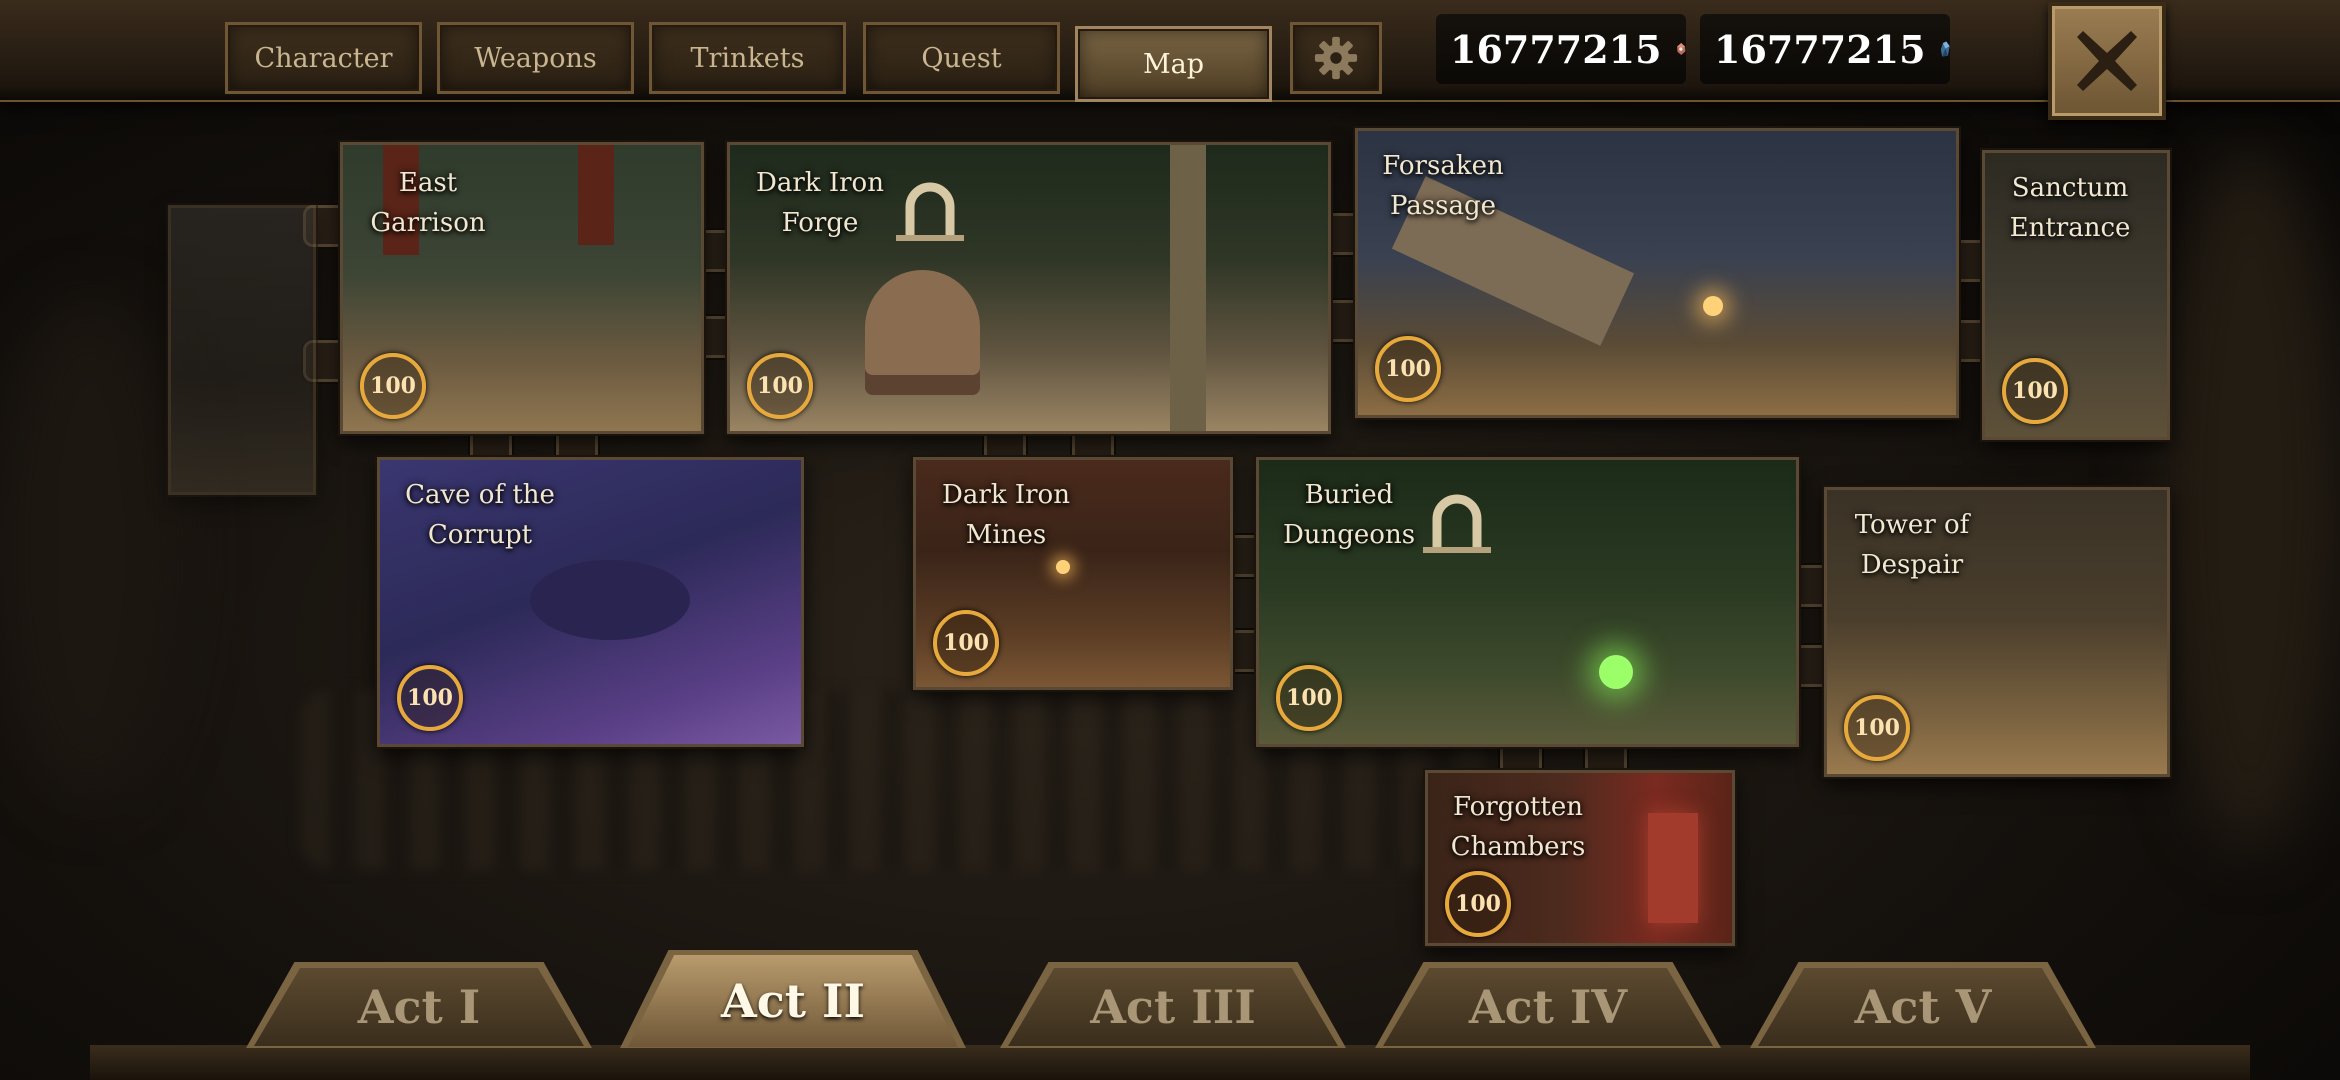 Image resolution: width=2340 pixels, height=1080 pixels. I want to click on tab-trinkets: Trinkets, so click(747, 58).